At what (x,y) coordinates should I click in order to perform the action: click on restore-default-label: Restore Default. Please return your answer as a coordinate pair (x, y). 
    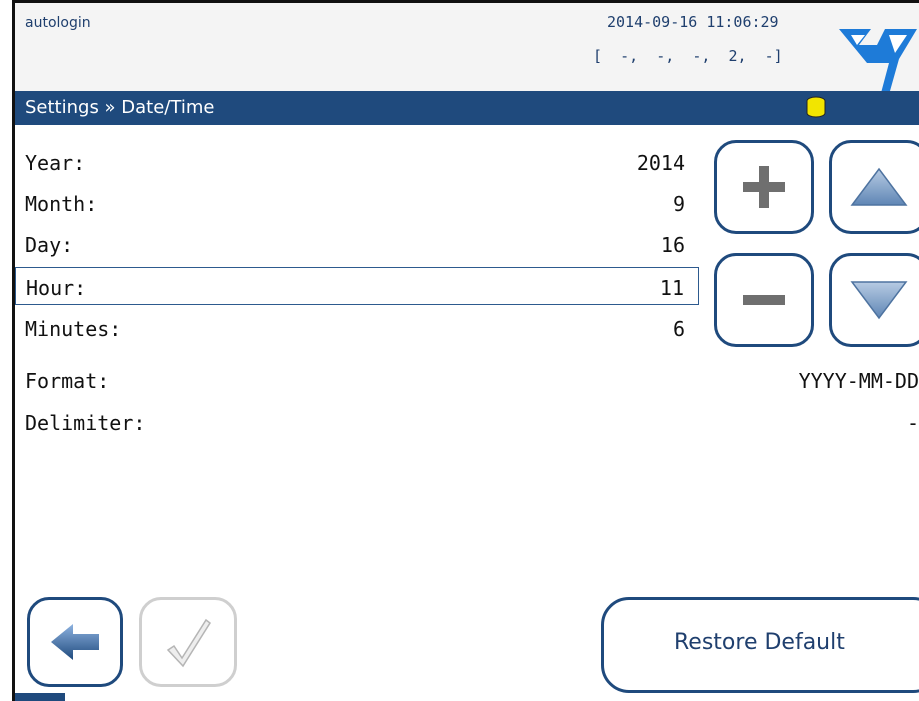
    Looking at the image, I should click on (759, 642).